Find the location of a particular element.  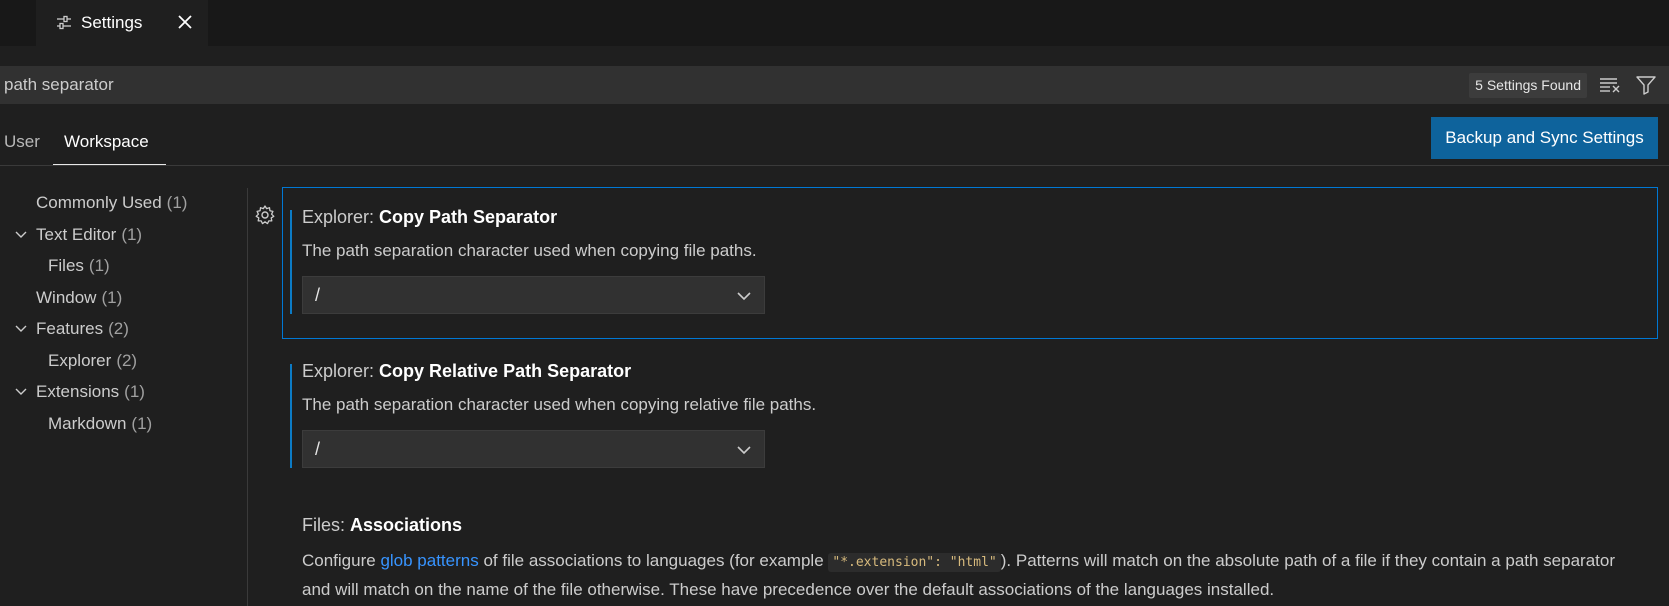

setting-title: Explorer: Copy Path Separator is located at coordinates (429, 217).